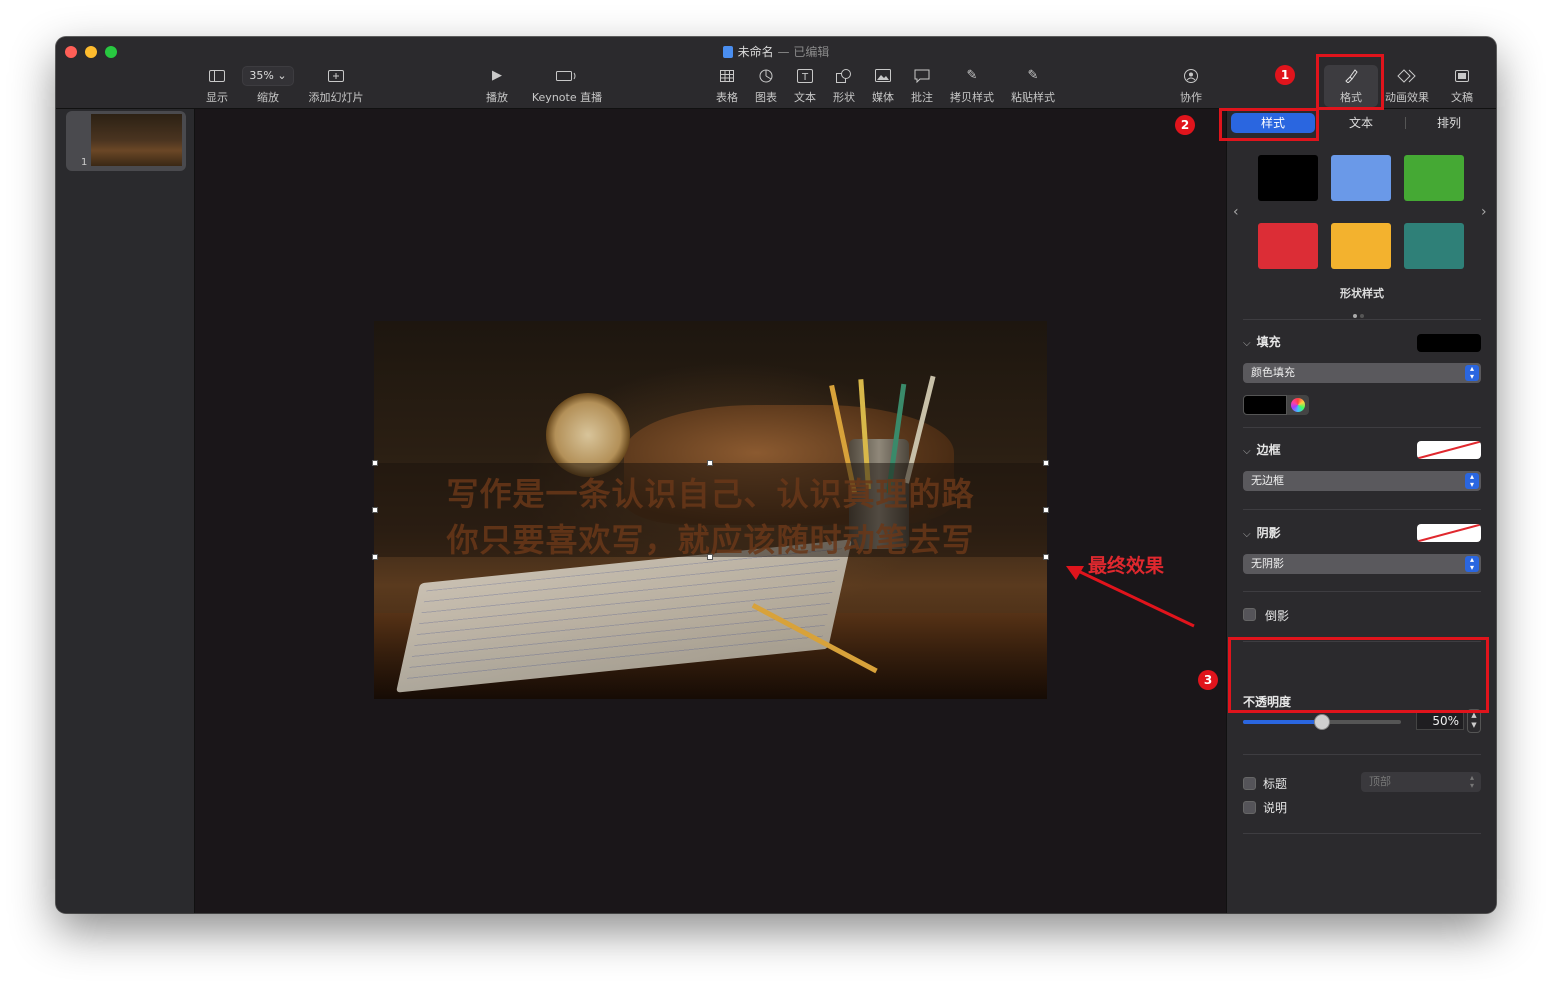 Image resolution: width=1552 pixels, height=987 pixels. Describe the element at coordinates (1407, 97) in the screenshot. I see `animate-label: 动画效果` at that location.